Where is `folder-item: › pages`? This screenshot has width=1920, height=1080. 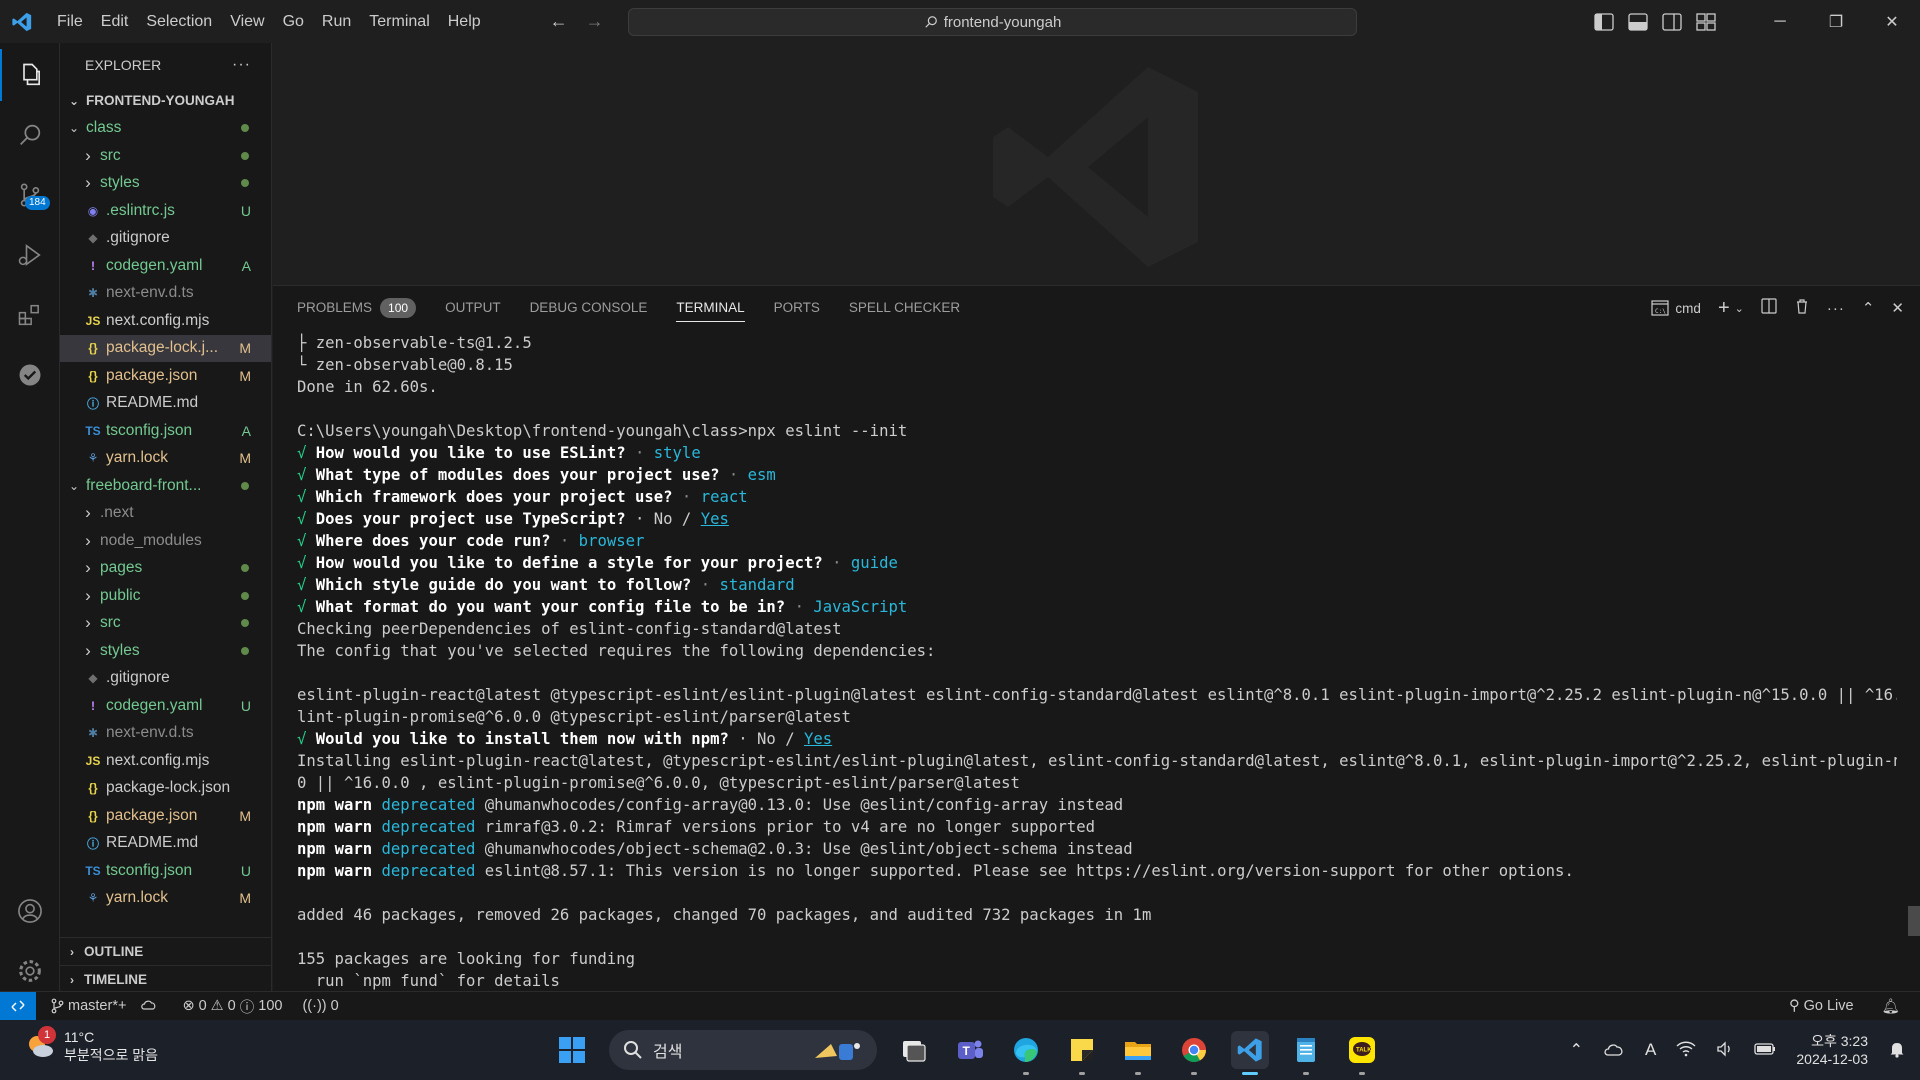
folder-item: › pages is located at coordinates (165, 569).